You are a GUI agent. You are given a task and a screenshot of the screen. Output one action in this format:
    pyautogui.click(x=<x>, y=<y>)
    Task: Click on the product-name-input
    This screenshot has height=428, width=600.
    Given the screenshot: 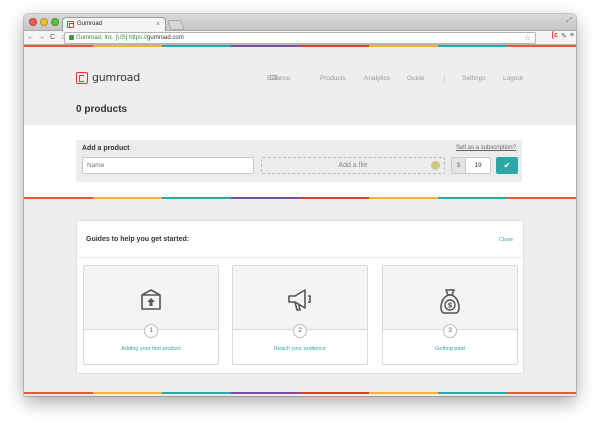 What is the action you would take?
    pyautogui.click(x=168, y=165)
    